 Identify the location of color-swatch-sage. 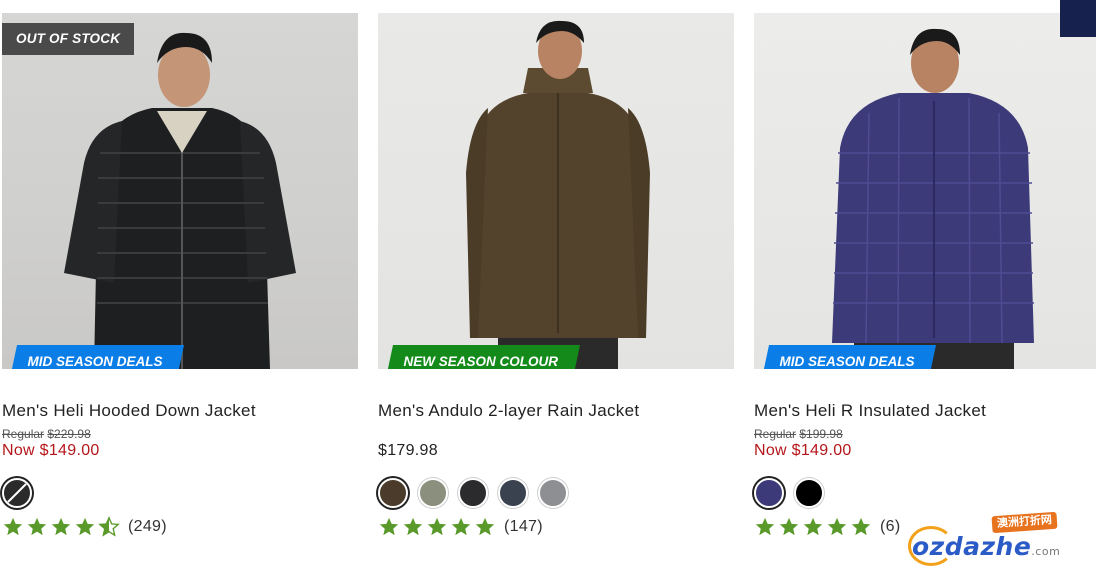
(433, 493).